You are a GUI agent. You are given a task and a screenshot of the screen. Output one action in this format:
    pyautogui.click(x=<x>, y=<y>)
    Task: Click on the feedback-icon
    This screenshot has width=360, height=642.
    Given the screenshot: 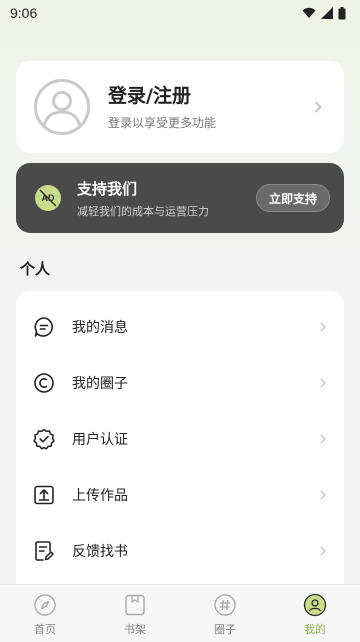 What is the action you would take?
    pyautogui.click(x=44, y=551)
    